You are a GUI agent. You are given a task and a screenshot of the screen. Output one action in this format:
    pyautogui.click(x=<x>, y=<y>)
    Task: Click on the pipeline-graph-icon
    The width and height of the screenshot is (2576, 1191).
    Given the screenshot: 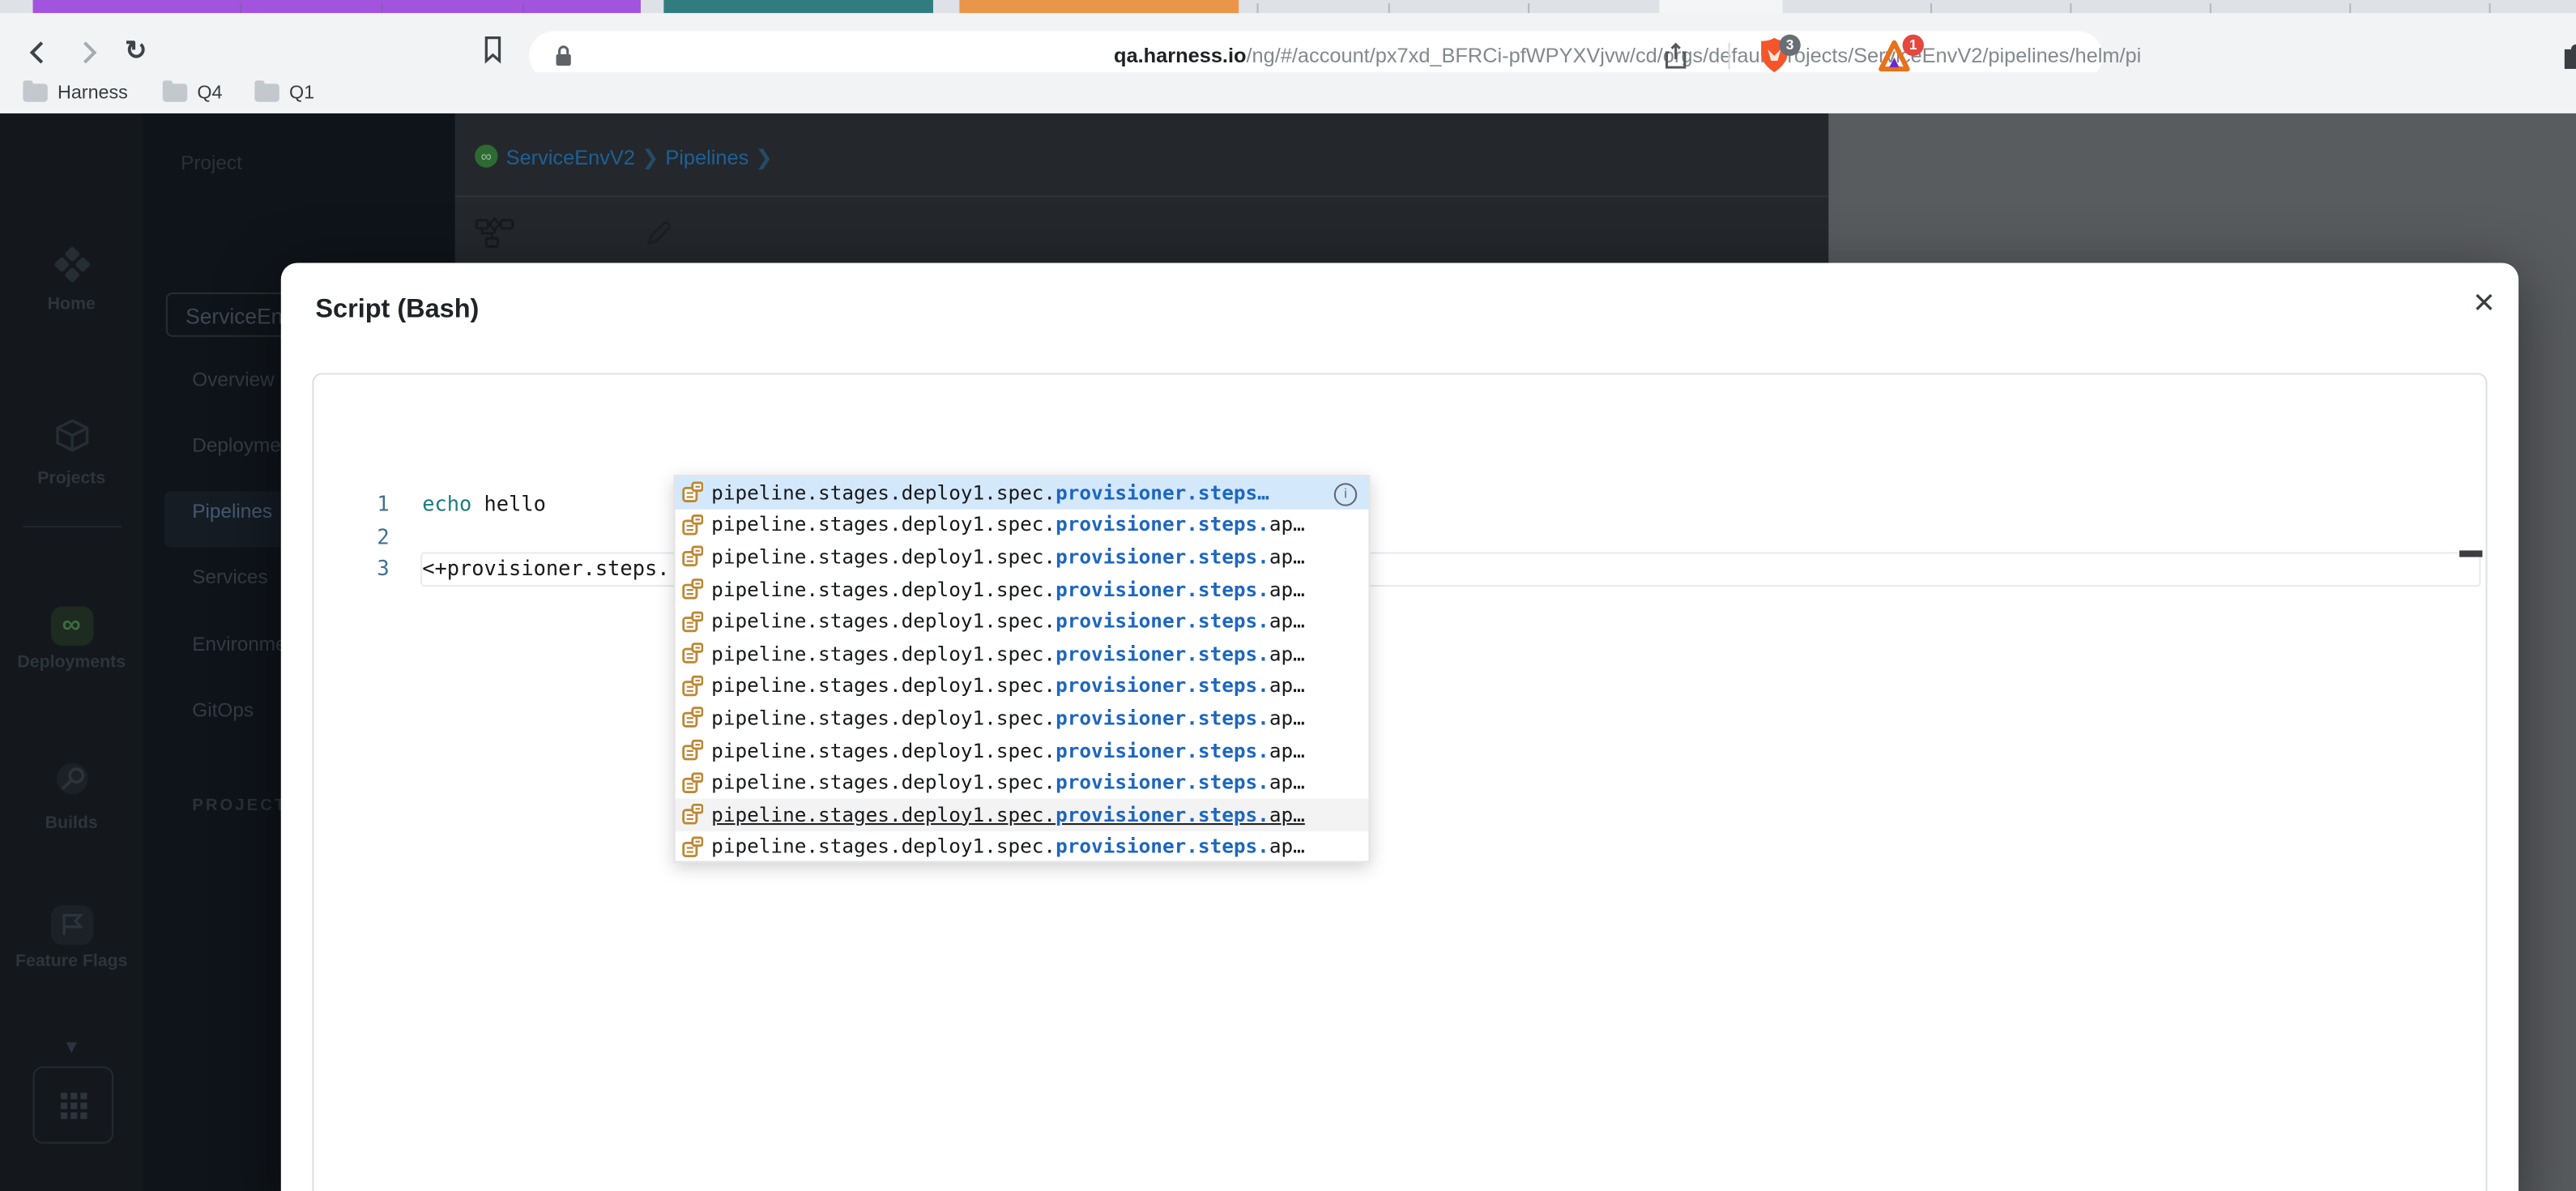 What is the action you would take?
    pyautogui.click(x=494, y=232)
    